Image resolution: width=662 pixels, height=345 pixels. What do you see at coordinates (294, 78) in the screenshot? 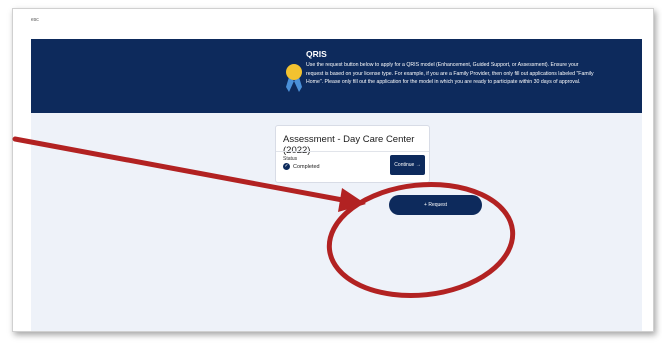
I see `award-ribbon-icon` at bounding box center [294, 78].